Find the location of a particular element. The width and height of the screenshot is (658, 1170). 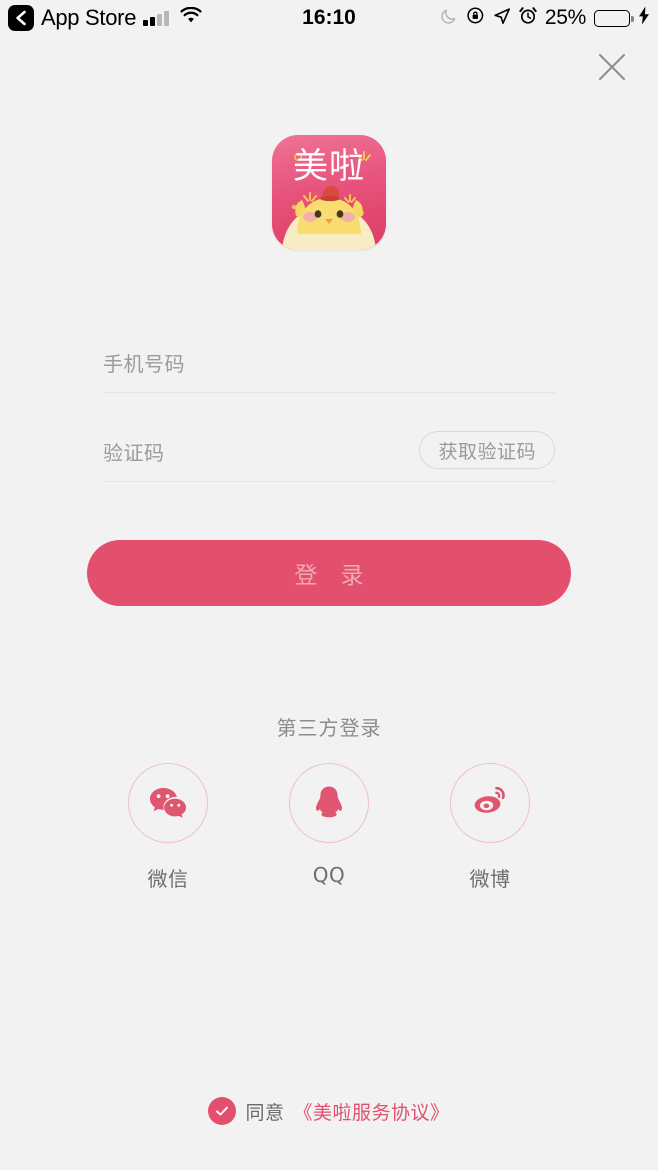

alarm-clock-icon is located at coordinates (528, 18).